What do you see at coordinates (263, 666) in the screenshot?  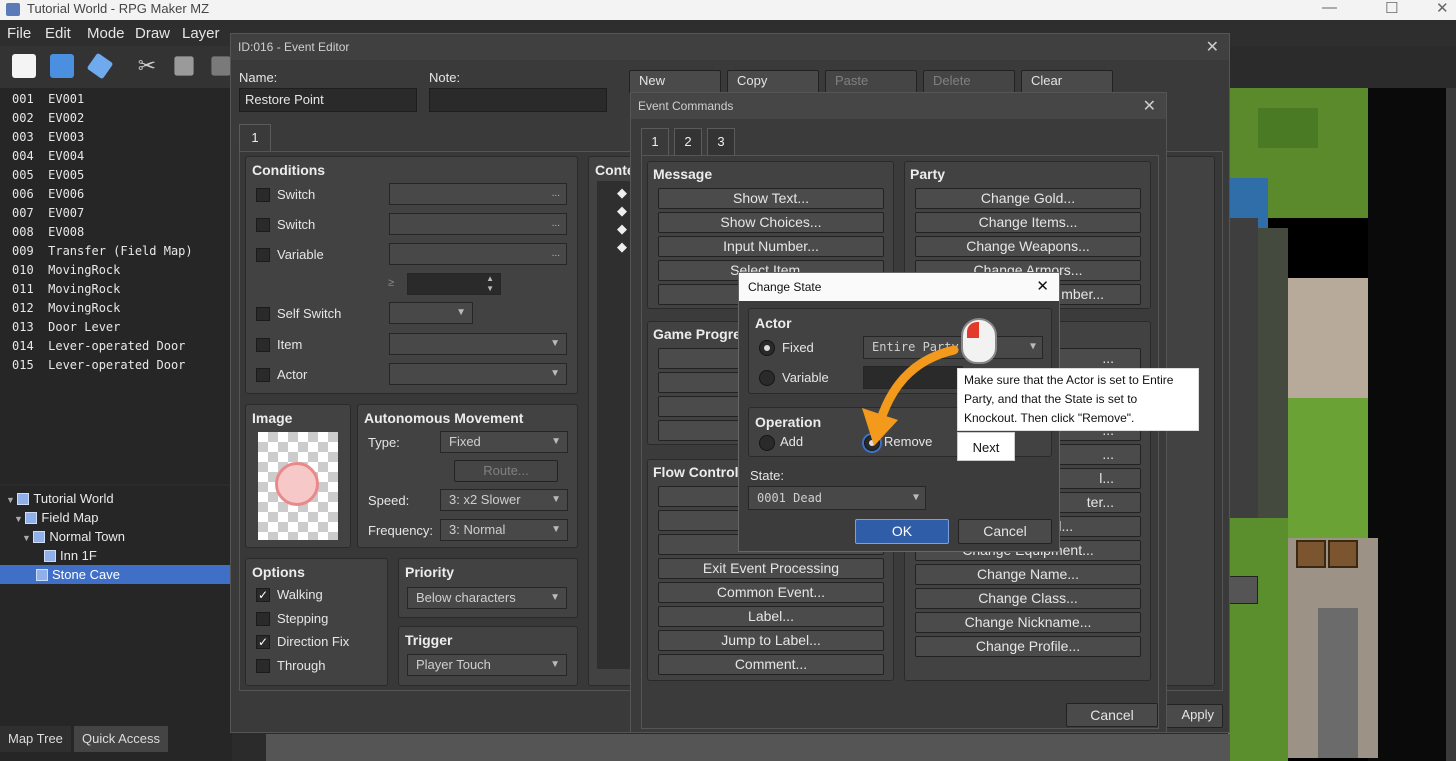 I see `through-checkbox` at bounding box center [263, 666].